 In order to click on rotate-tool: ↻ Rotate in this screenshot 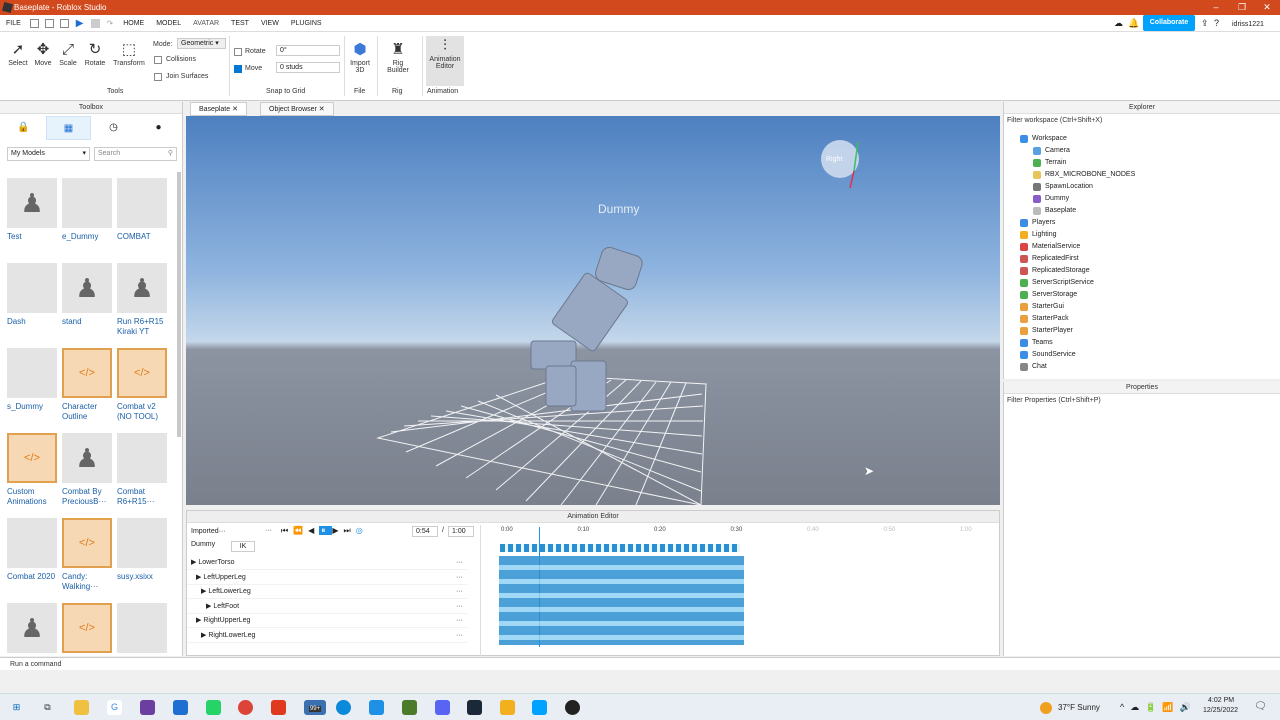, I will do `click(95, 53)`.